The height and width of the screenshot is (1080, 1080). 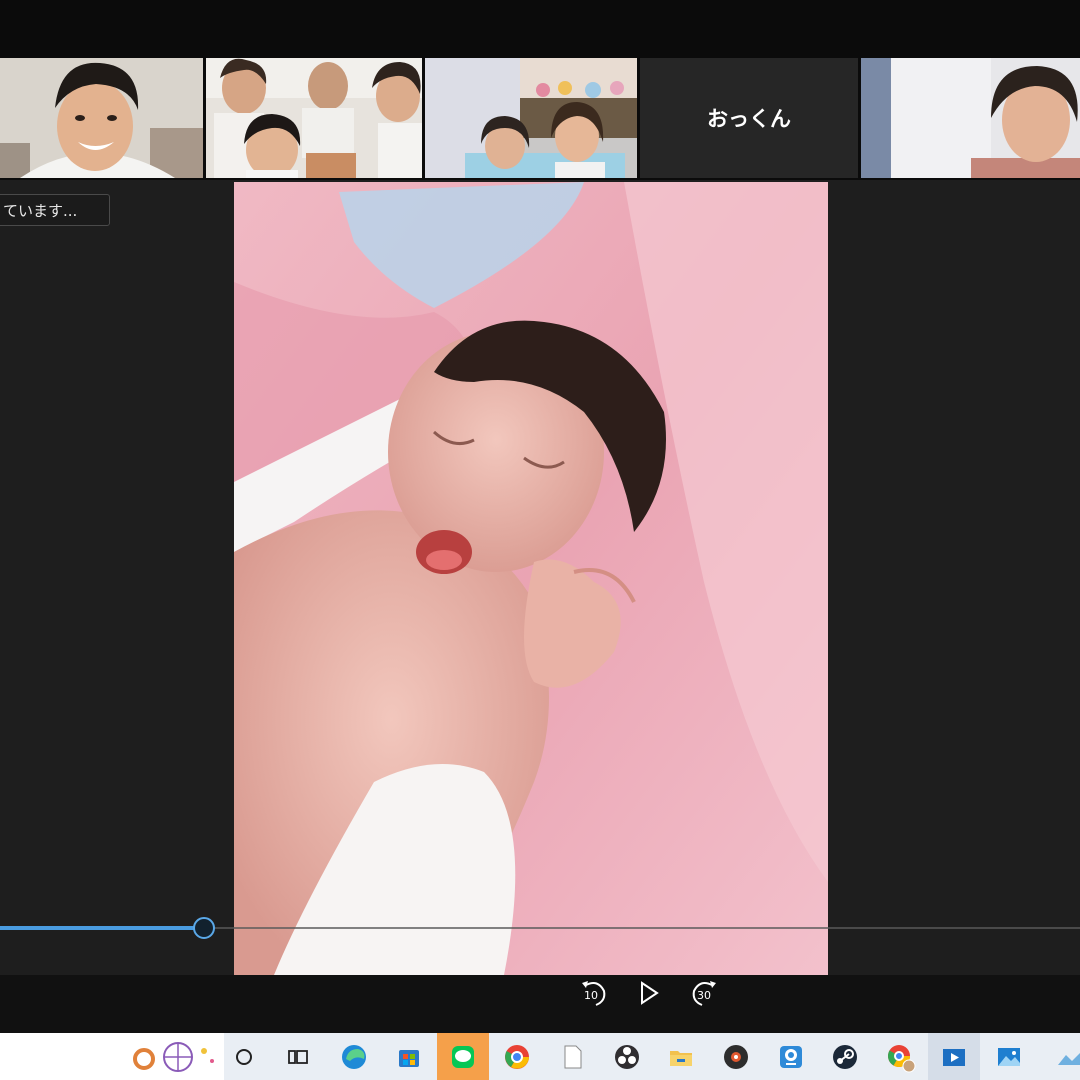 What do you see at coordinates (204, 928) in the screenshot?
I see `seek-thumb` at bounding box center [204, 928].